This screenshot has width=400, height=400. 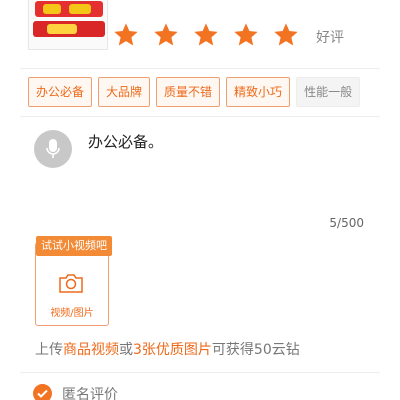 What do you see at coordinates (188, 92) in the screenshot?
I see `review-tag: 质量不错` at bounding box center [188, 92].